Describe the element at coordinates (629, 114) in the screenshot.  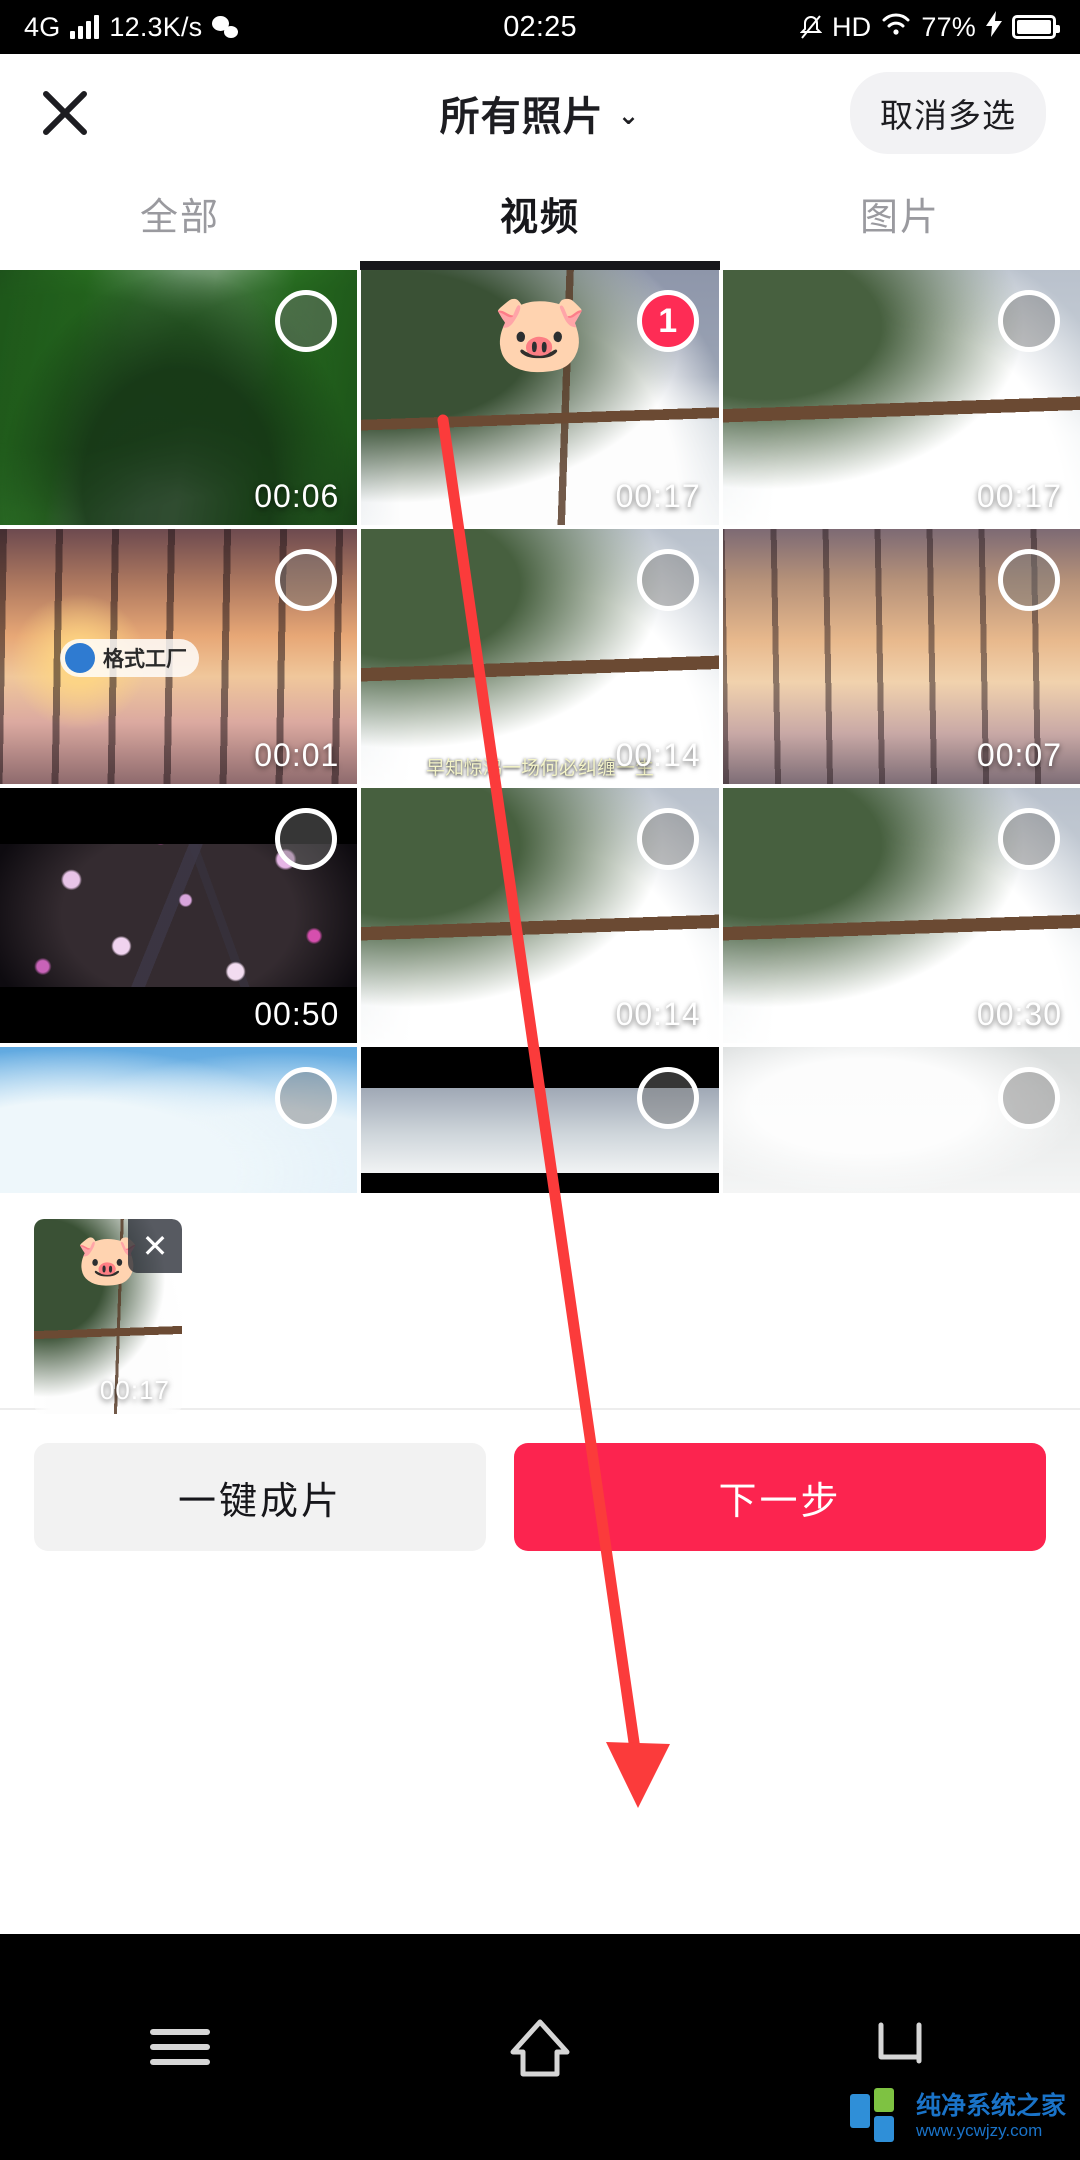
I see `chevron-down-icon: ⌄` at that location.